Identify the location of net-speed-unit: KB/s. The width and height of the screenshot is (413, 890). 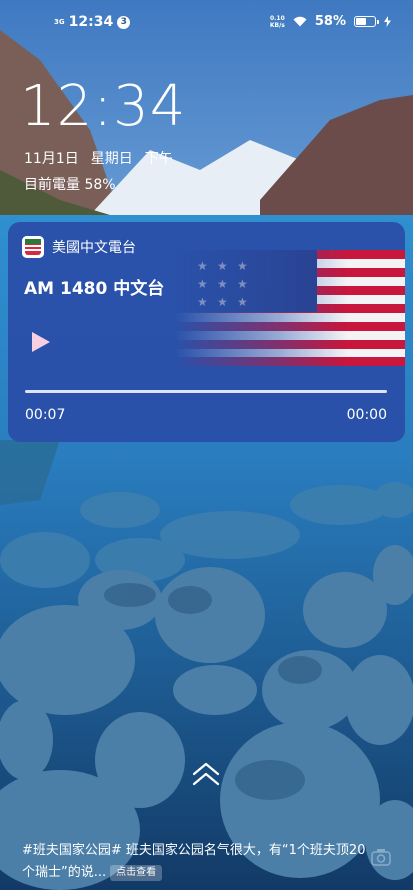
(277, 25).